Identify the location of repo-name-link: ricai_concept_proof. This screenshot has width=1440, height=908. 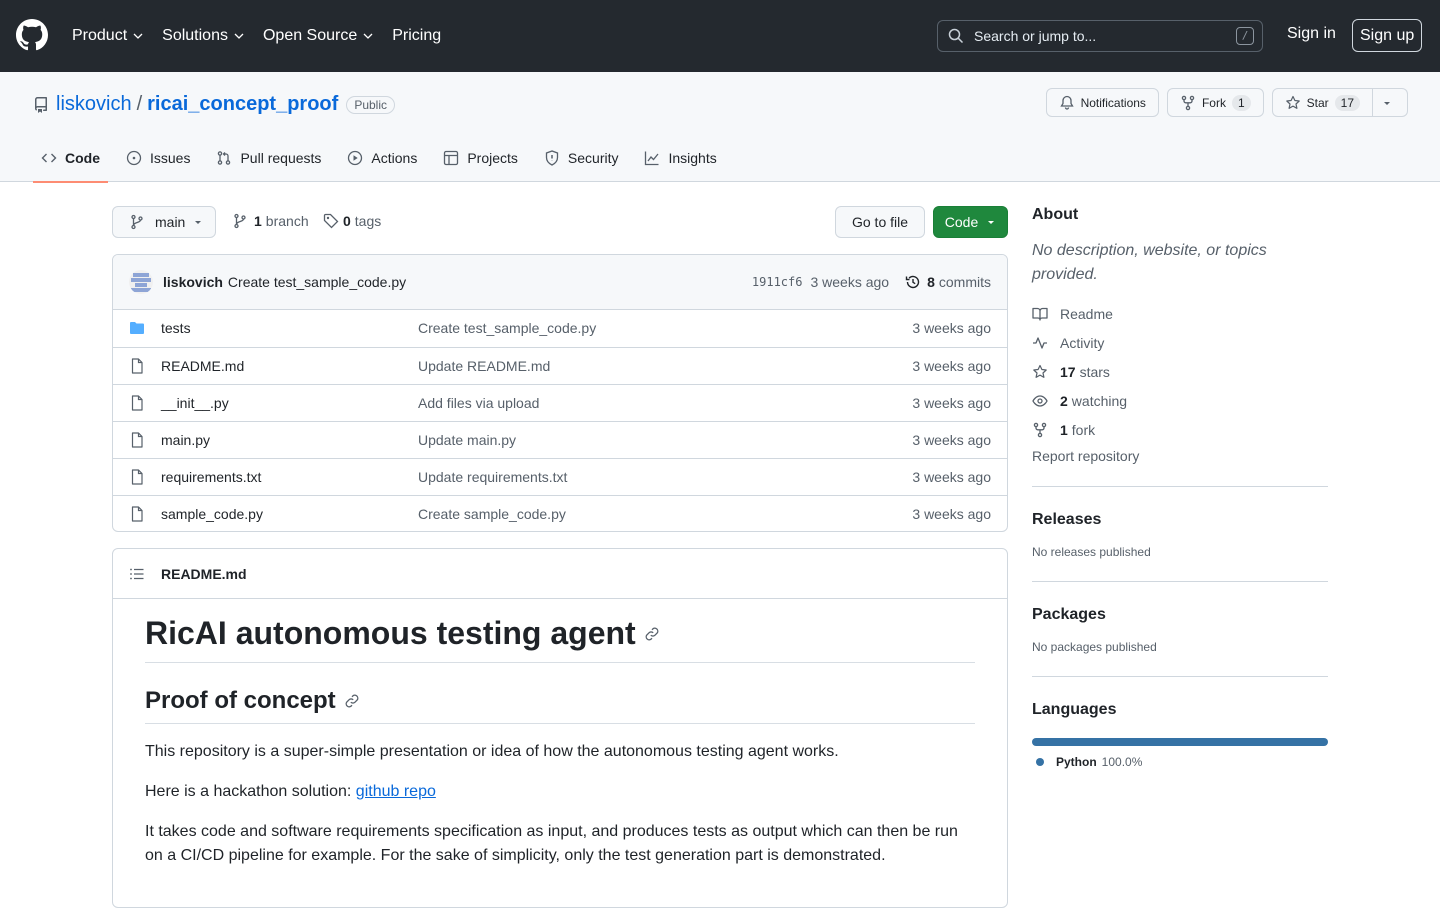
(242, 104).